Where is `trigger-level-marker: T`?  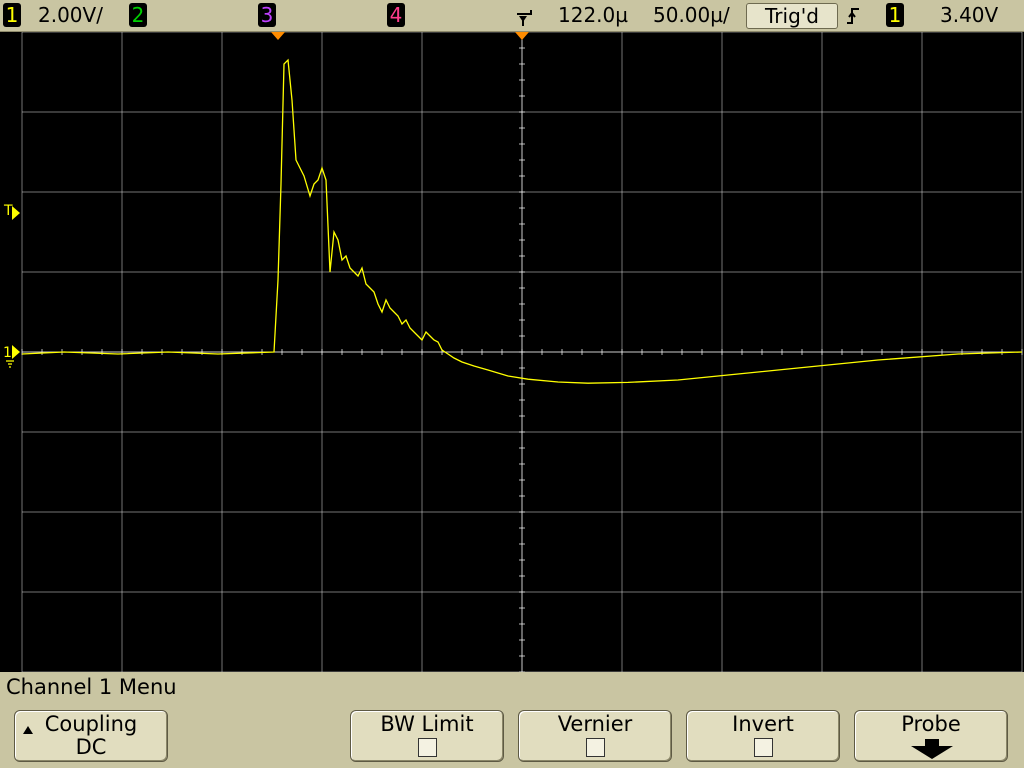
trigger-level-marker: T is located at coordinates (8, 211).